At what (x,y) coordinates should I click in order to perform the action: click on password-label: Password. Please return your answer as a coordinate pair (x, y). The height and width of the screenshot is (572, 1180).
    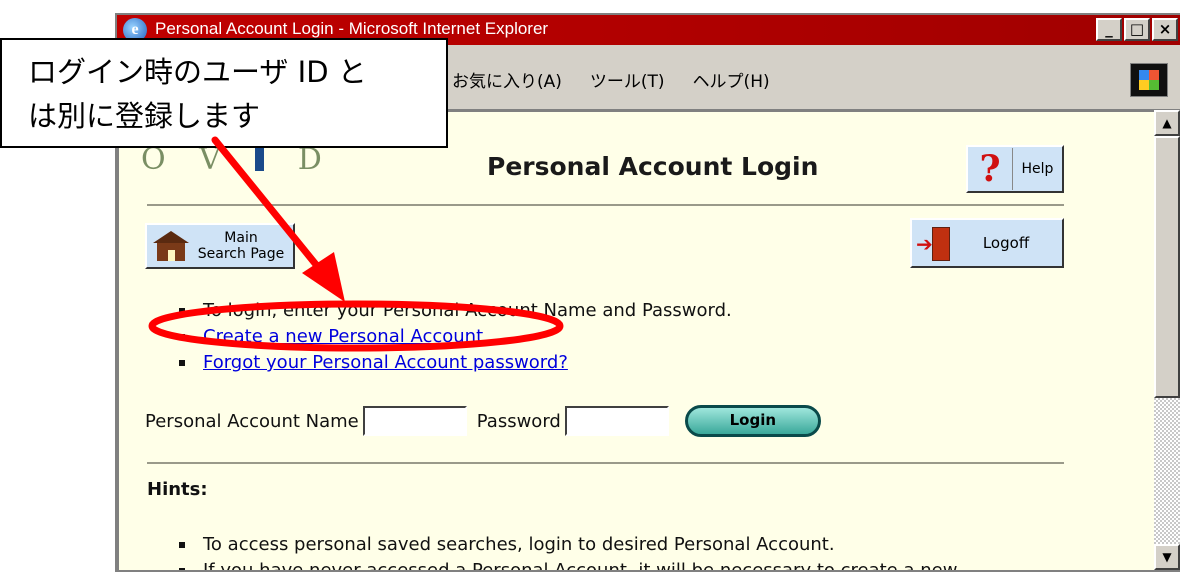
    Looking at the image, I should click on (518, 421).